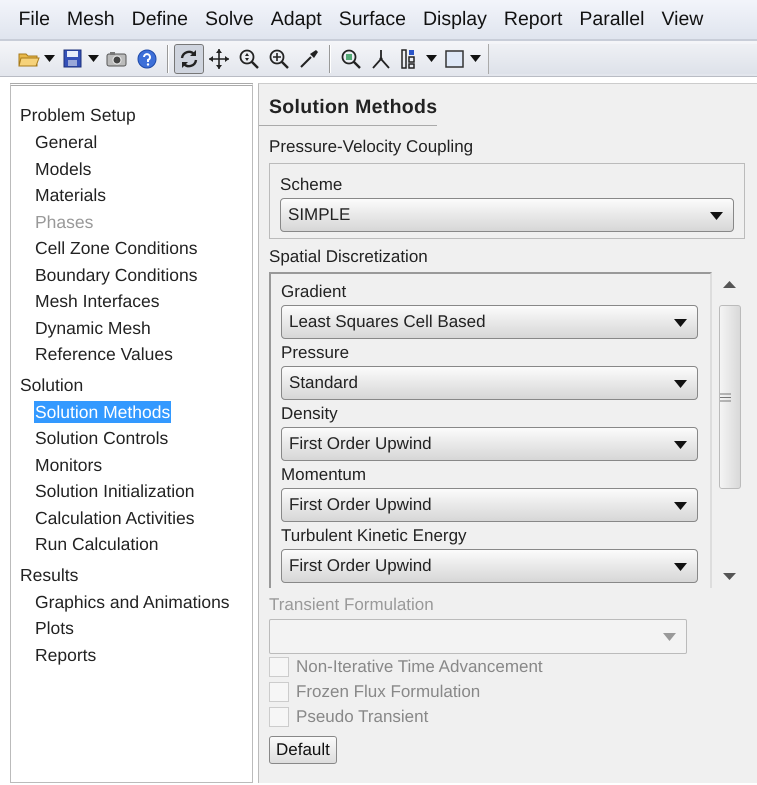 The width and height of the screenshot is (757, 785). I want to click on zoom-in-icon, so click(279, 58).